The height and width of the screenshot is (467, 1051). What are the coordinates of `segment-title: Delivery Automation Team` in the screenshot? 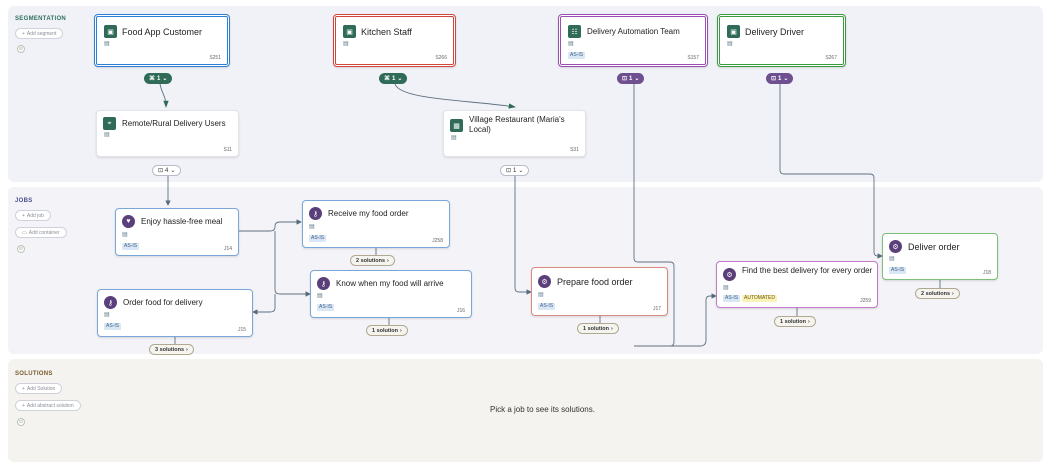 It's located at (633, 31).